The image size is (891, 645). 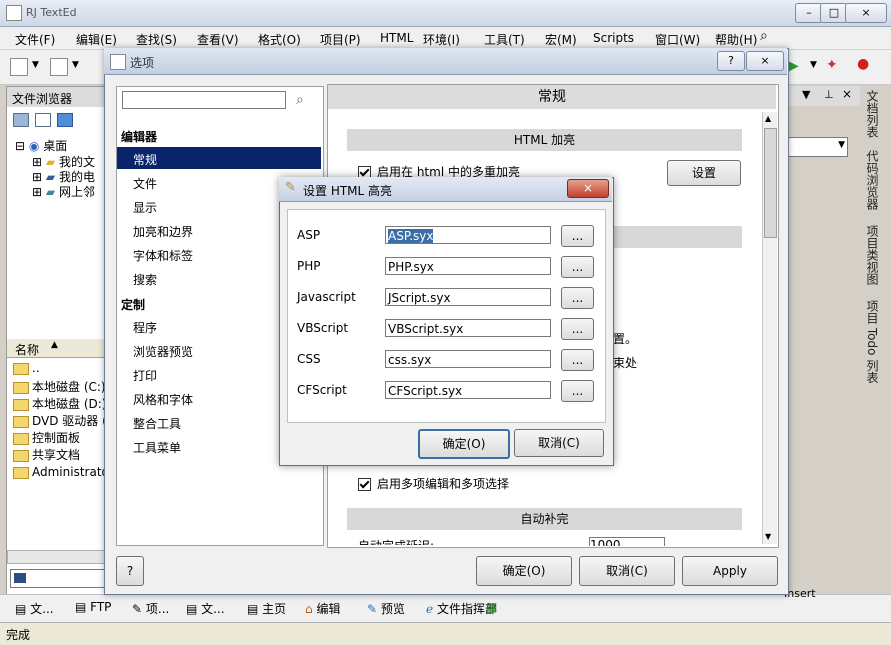 What do you see at coordinates (60, 437) in the screenshot?
I see `list-item: 控制面板` at bounding box center [60, 437].